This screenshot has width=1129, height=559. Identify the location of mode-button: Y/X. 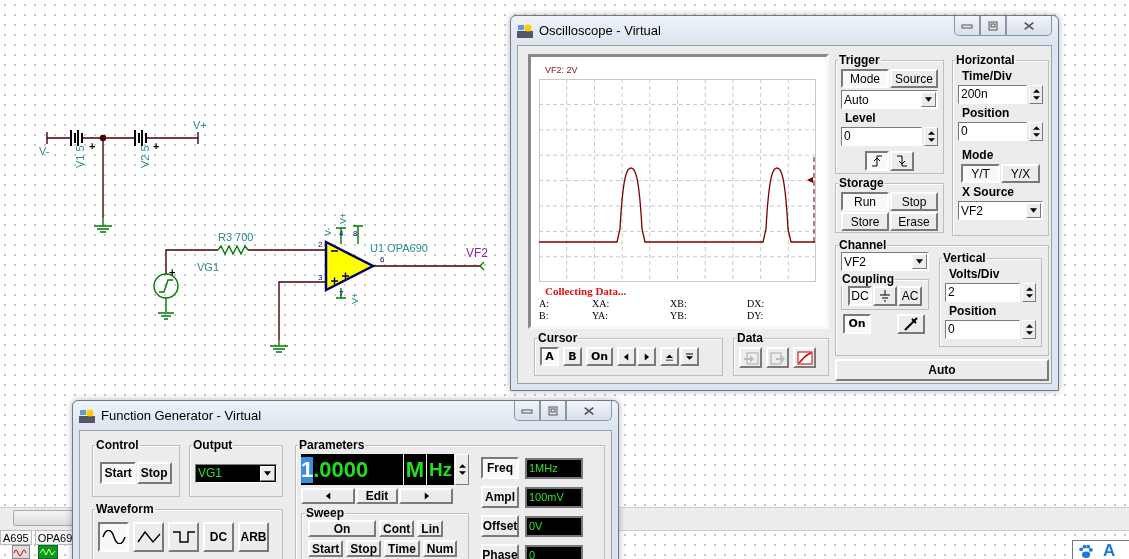
(1020, 173).